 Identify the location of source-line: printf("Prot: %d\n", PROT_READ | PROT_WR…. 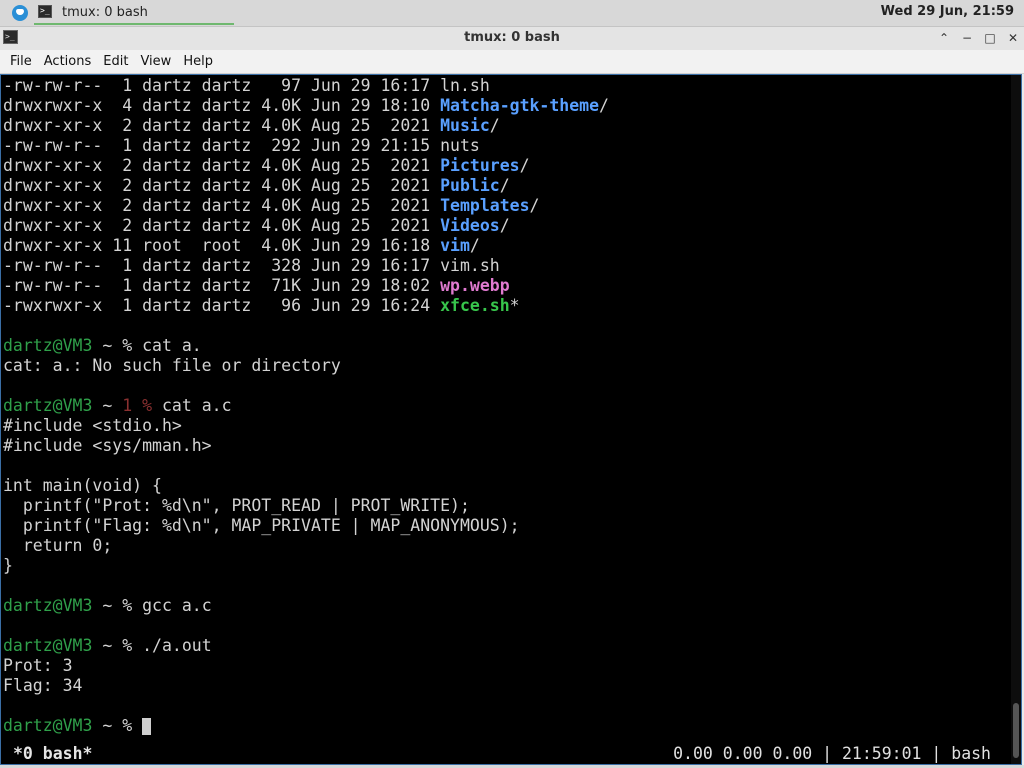
(236, 505).